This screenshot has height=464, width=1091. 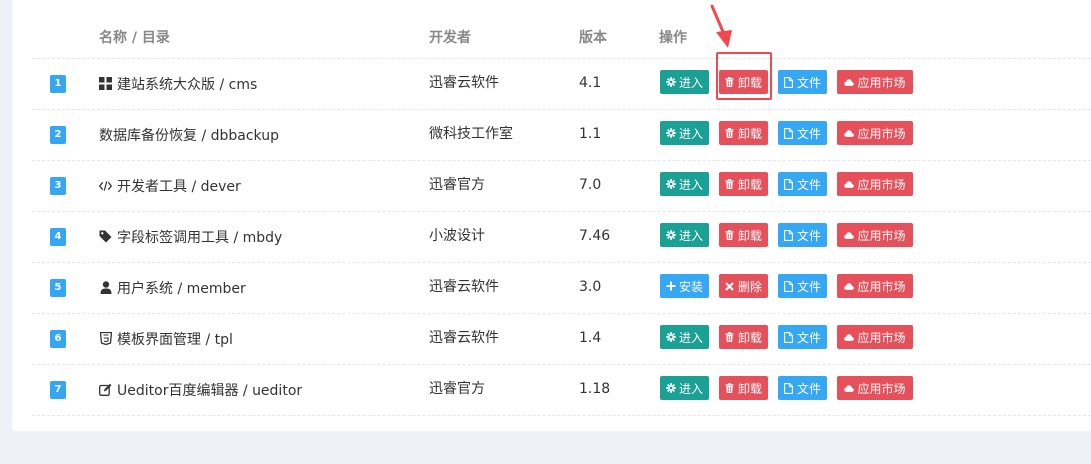 What do you see at coordinates (595, 389) in the screenshot?
I see `version-cell: 1.18` at bounding box center [595, 389].